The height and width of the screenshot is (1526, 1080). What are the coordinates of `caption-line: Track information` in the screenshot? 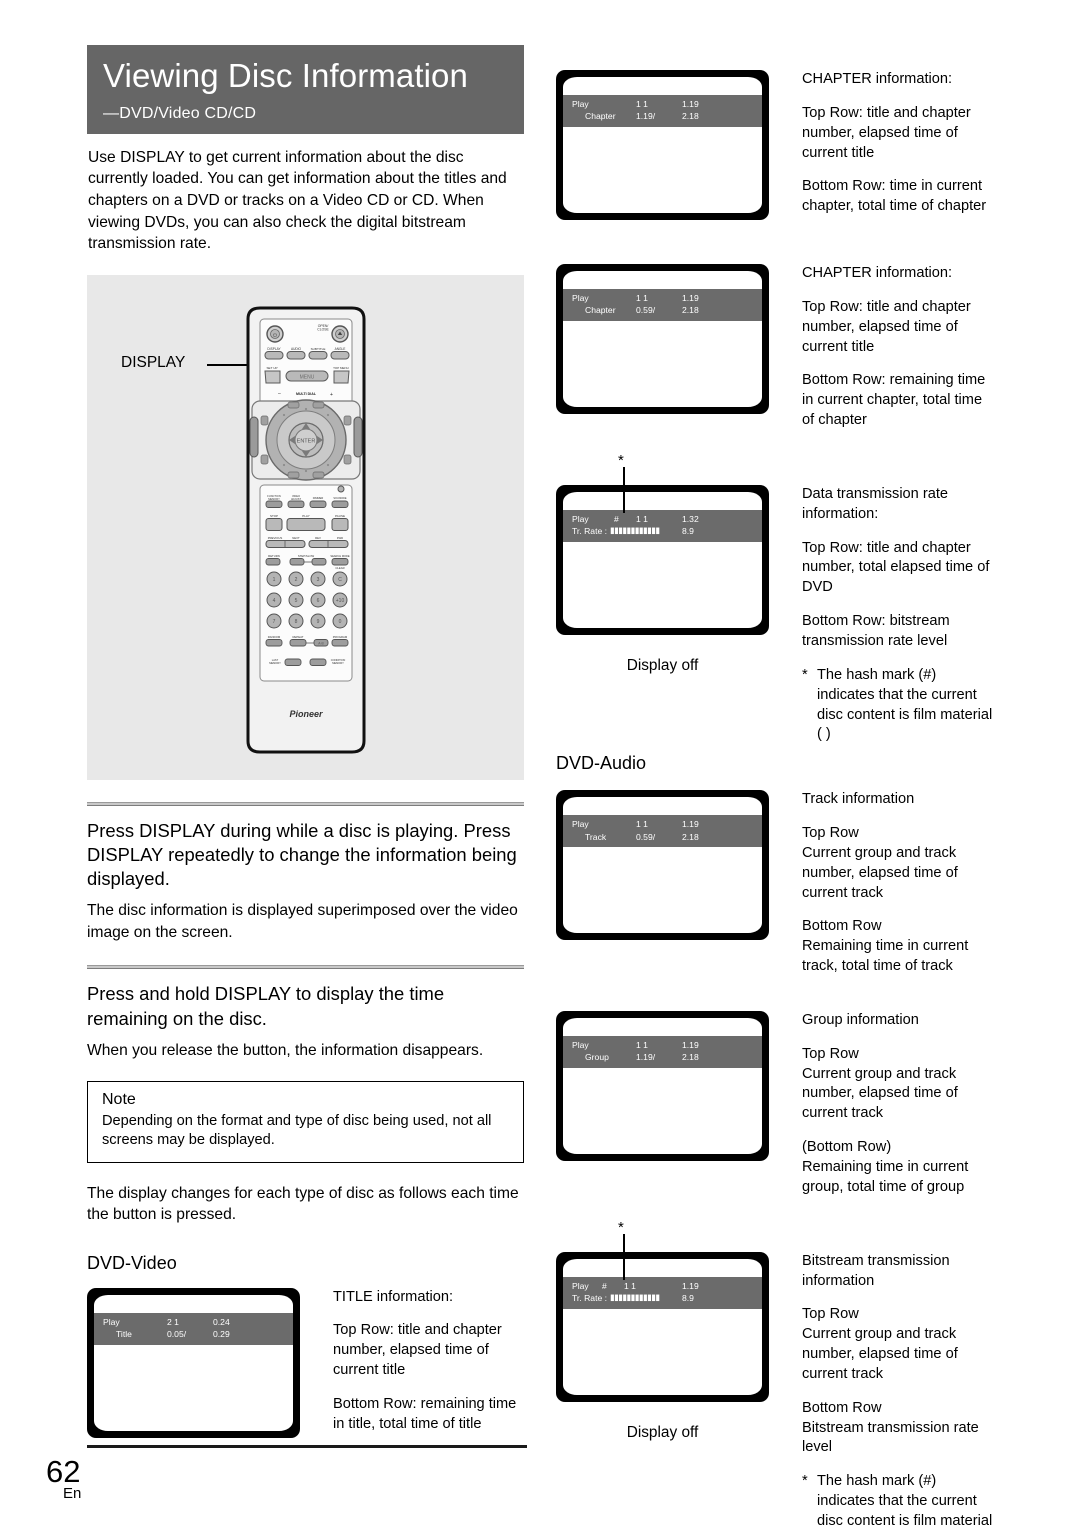 It's located at (858, 799).